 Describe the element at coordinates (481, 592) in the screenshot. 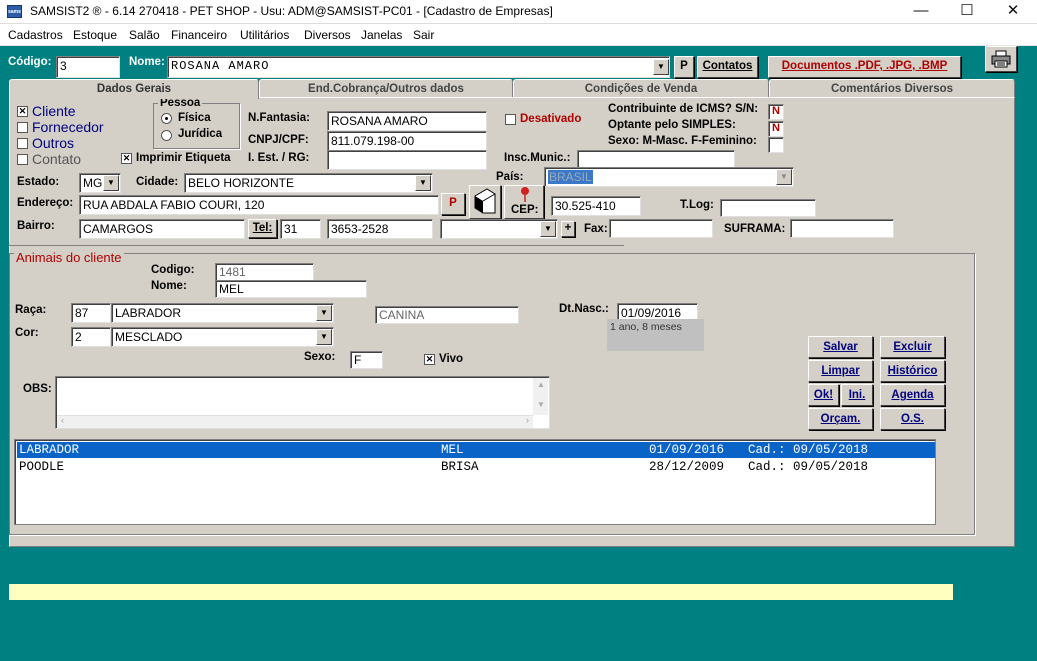

I see `status-bar` at that location.